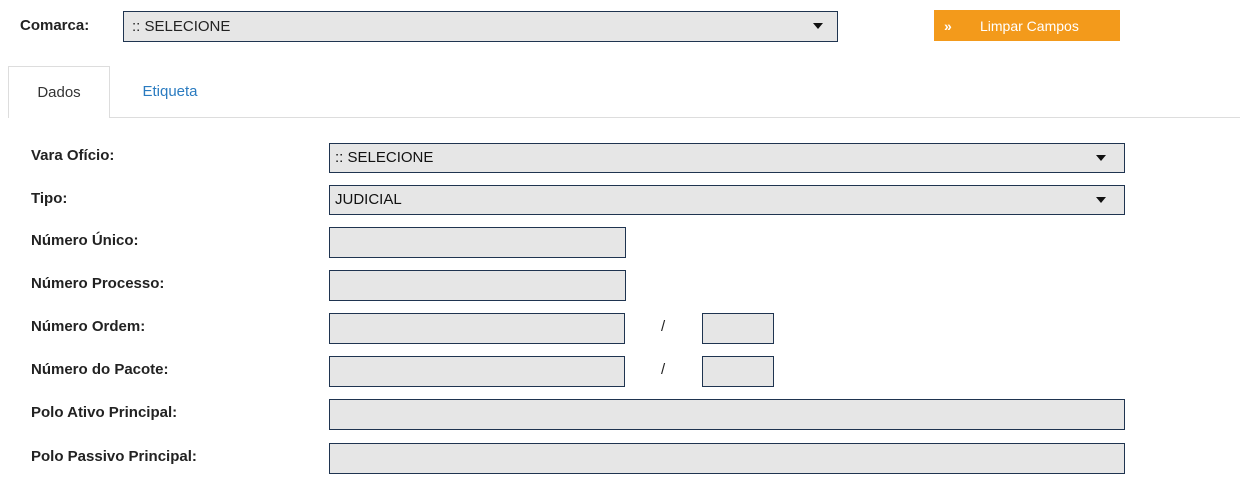 The width and height of the screenshot is (1240, 493). Describe the element at coordinates (727, 414) in the screenshot. I see `polo-ativo-input` at that location.